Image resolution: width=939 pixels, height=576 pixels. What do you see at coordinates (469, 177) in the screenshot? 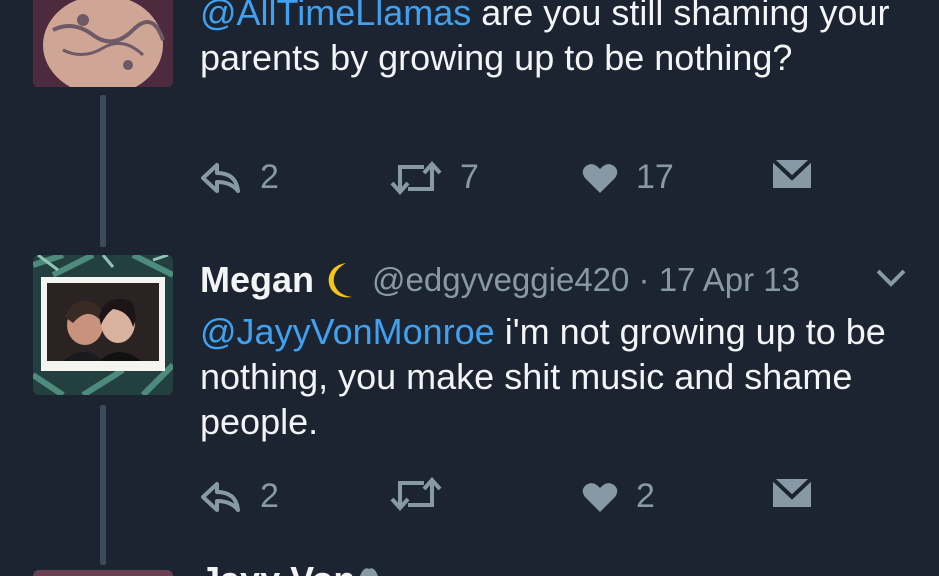
I see `retweet-count: 7` at bounding box center [469, 177].